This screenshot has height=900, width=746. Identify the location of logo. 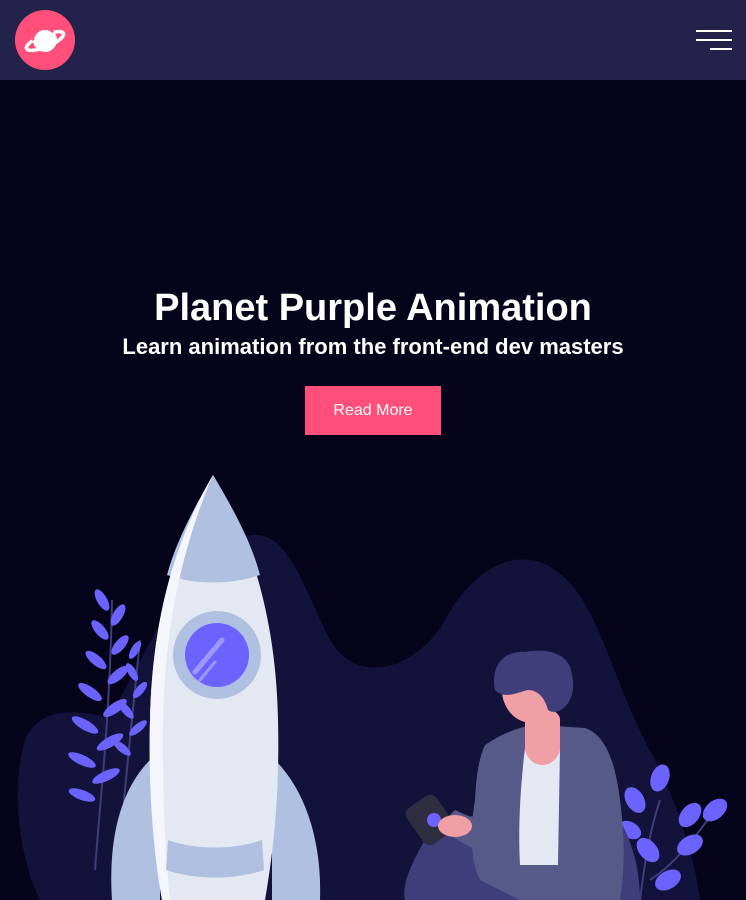
(45, 40).